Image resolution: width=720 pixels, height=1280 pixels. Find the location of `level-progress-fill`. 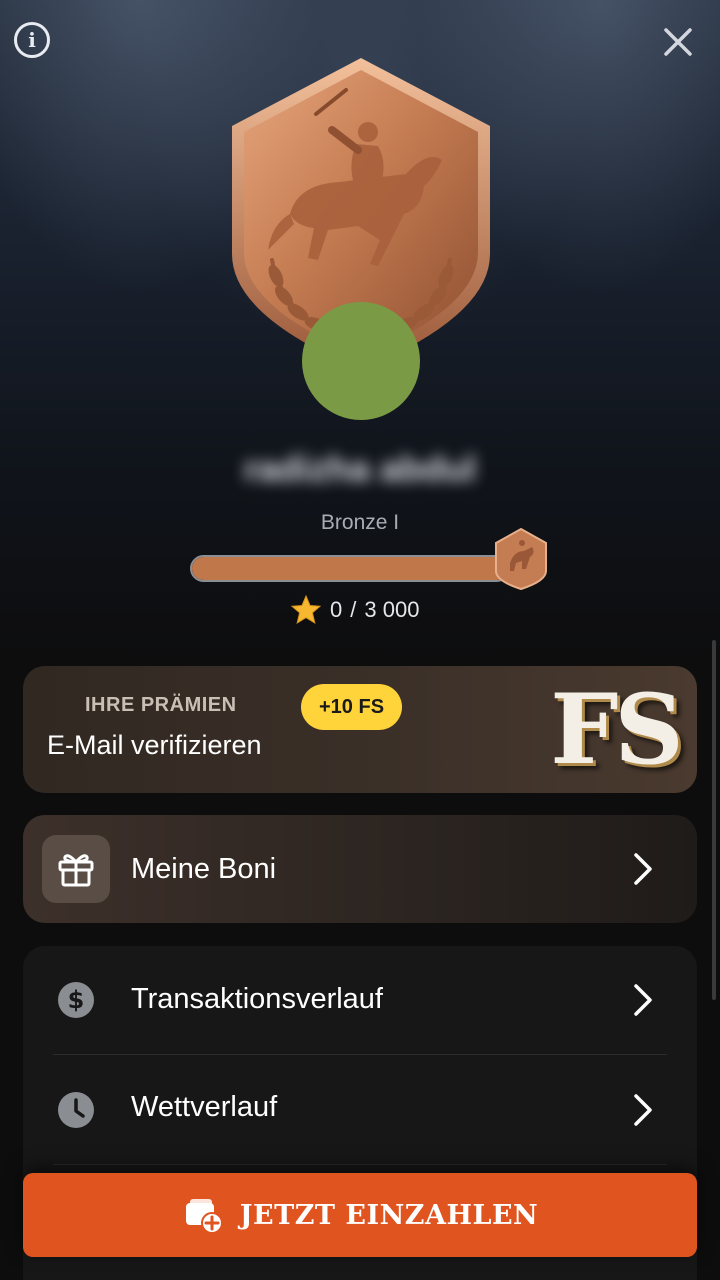

level-progress-fill is located at coordinates (350, 568).